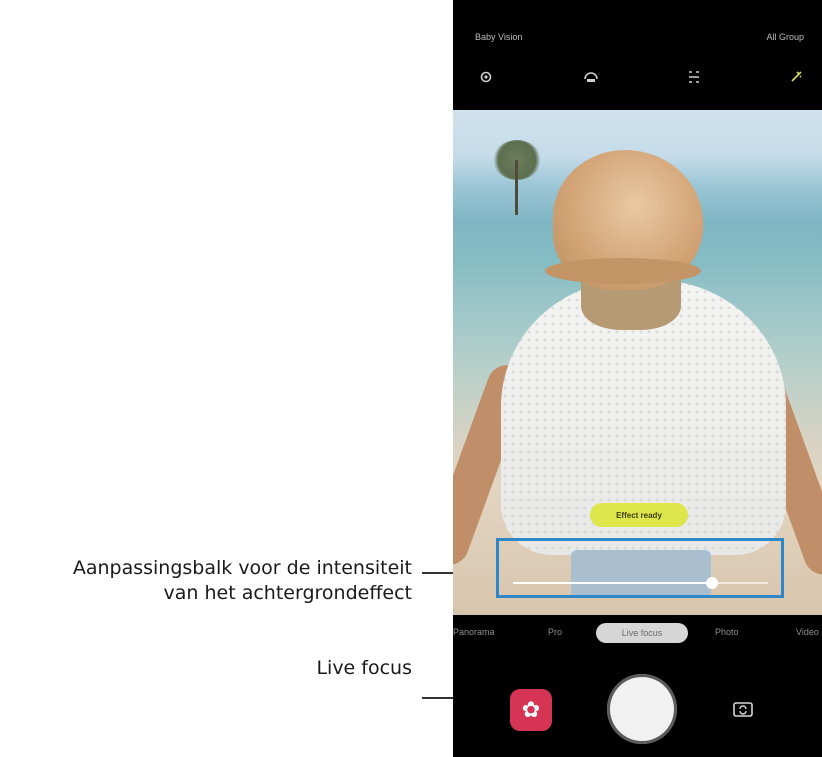 This screenshot has height=757, width=822. What do you see at coordinates (242, 568) in the screenshot?
I see `callout-intensity-line1: Aanpassingsbalk voor de intensiteit` at bounding box center [242, 568].